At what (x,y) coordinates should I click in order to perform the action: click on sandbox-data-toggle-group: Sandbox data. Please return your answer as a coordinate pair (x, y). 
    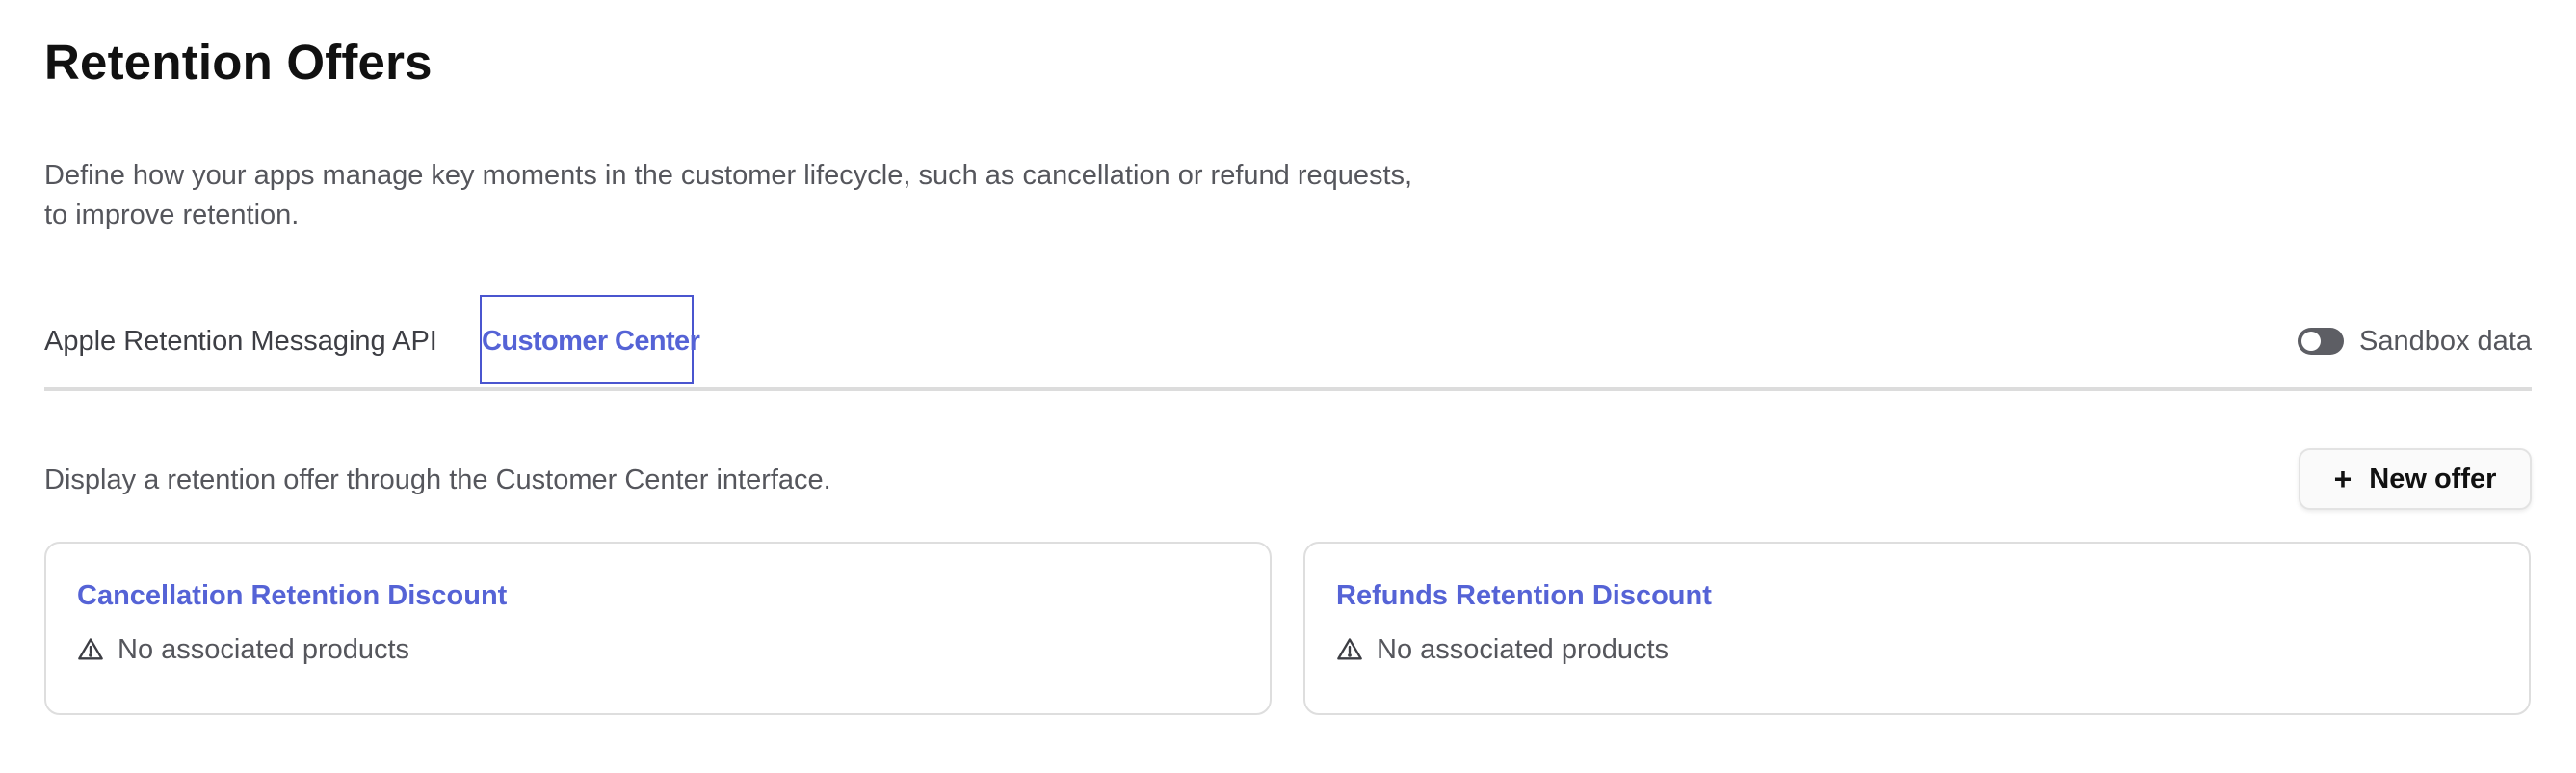
    Looking at the image, I should click on (2415, 341).